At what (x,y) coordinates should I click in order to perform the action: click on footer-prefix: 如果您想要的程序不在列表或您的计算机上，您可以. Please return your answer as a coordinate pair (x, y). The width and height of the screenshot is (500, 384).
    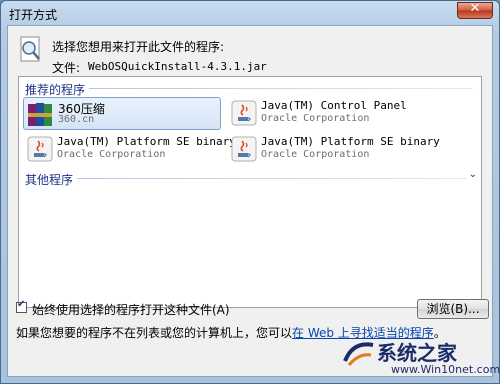
    Looking at the image, I should click on (154, 333).